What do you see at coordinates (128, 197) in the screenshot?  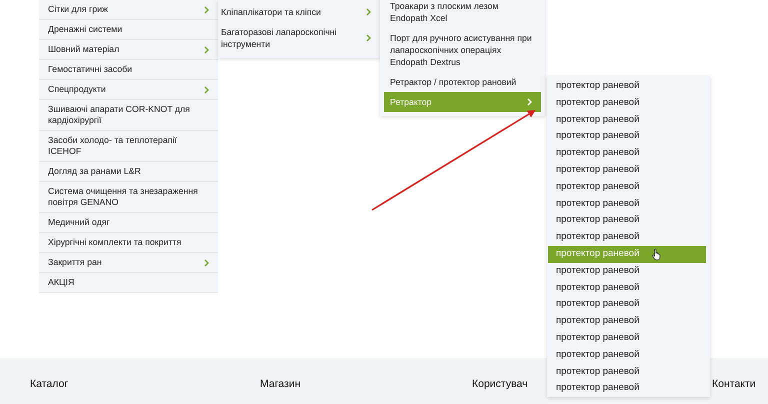 I see `menu-item: Система очищення та знезараження повітря GENANO` at bounding box center [128, 197].